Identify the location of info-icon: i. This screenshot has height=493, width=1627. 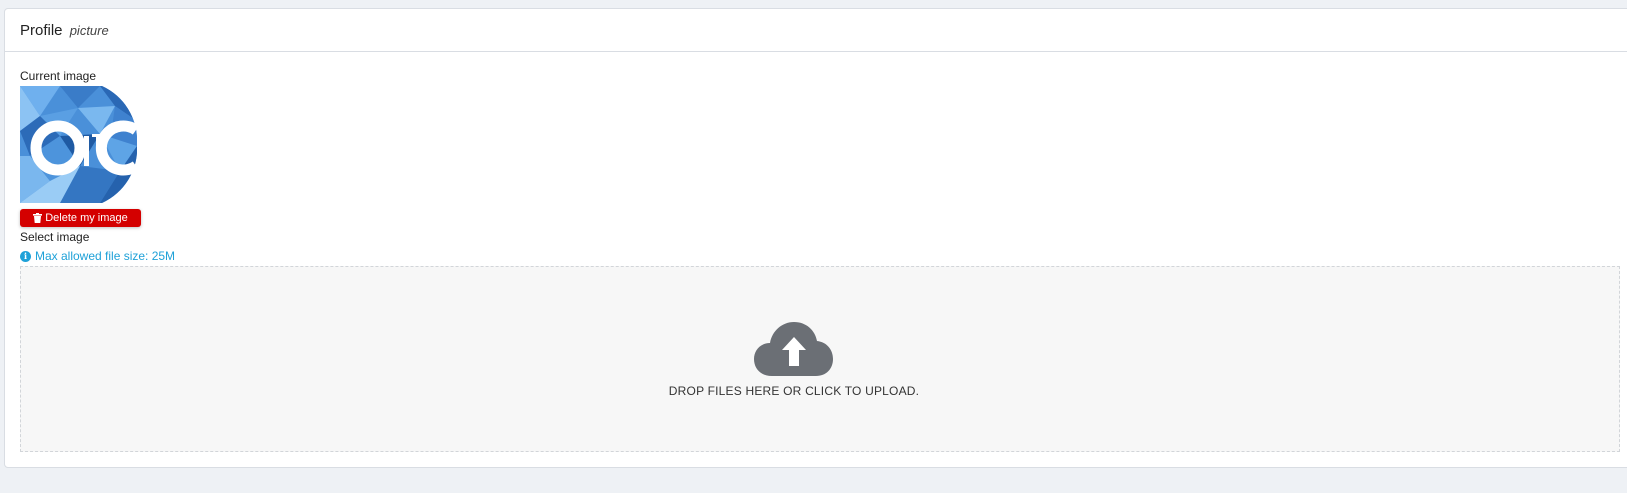
(25, 256).